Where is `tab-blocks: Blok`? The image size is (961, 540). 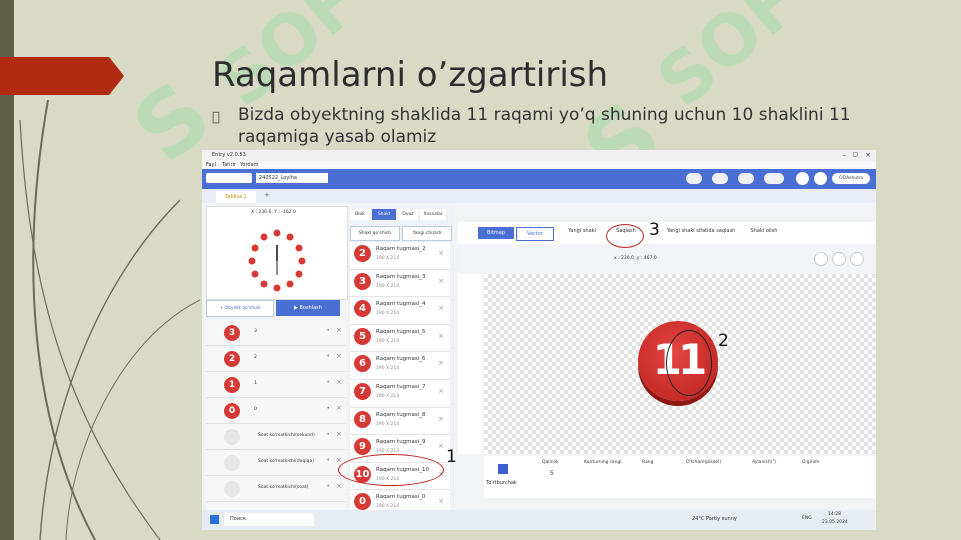 tab-blocks: Blok is located at coordinates (360, 214).